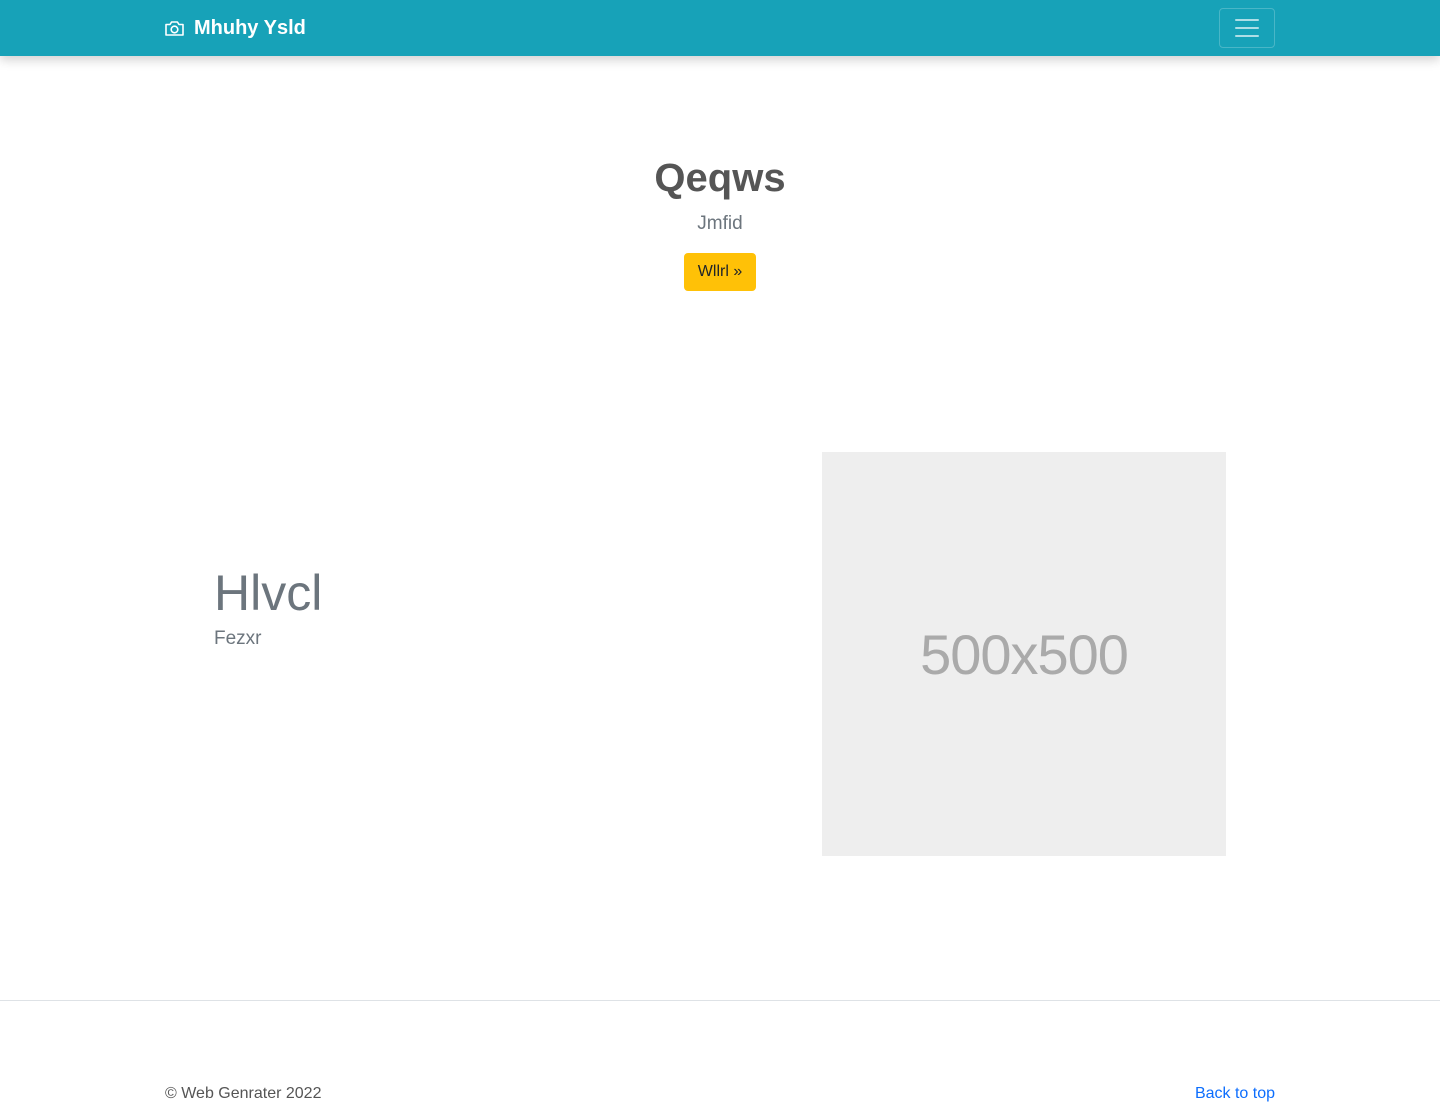  Describe the element at coordinates (720, 178) in the screenshot. I see `hero-title: Qeqws` at that location.